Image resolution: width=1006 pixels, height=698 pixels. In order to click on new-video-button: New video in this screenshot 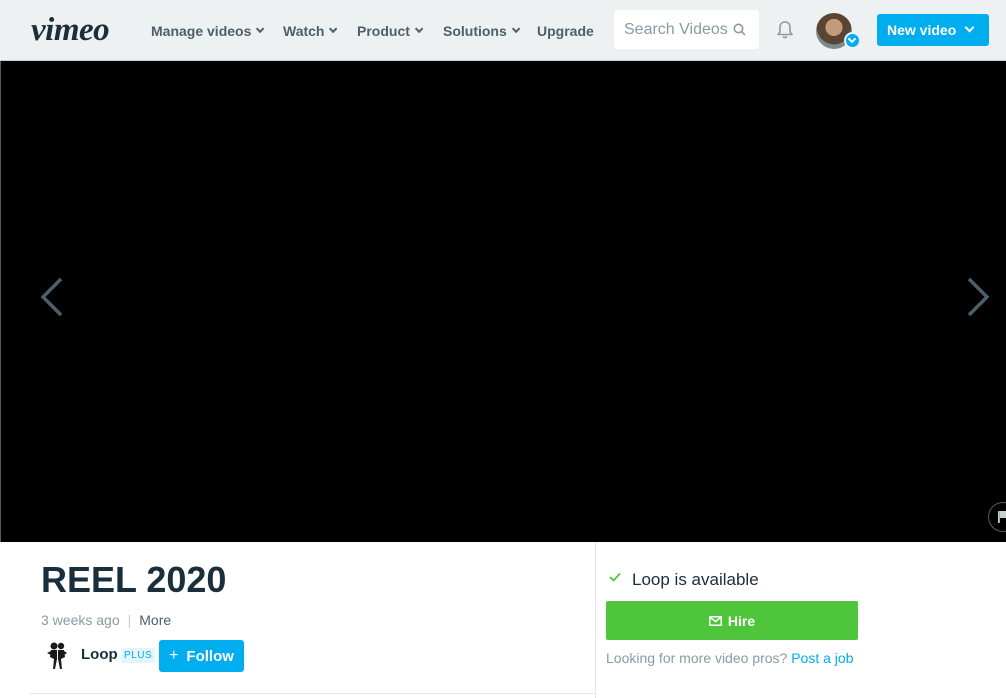, I will do `click(933, 30)`.